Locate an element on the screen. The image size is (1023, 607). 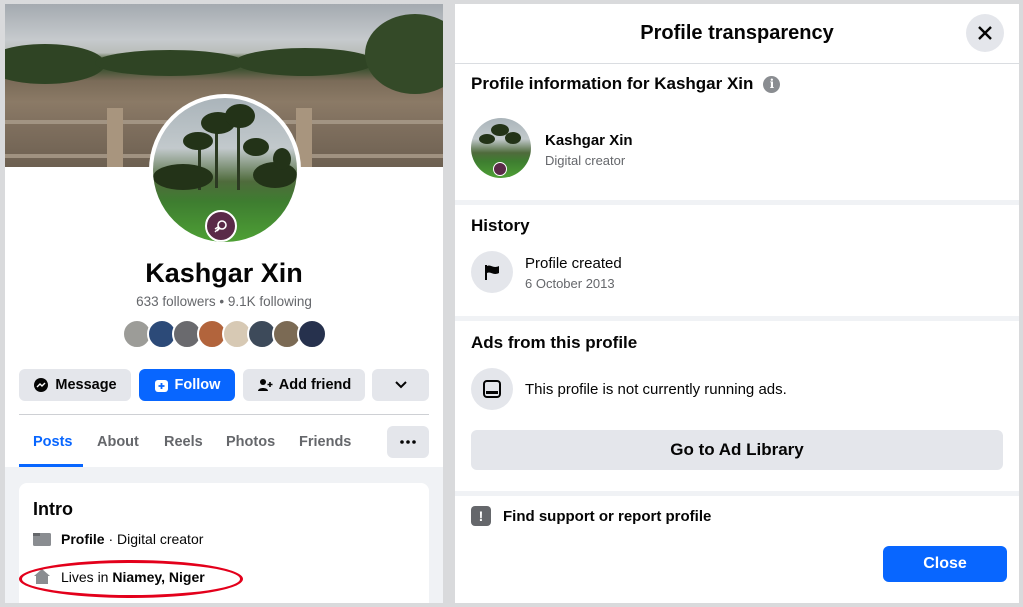
profile-label: Profile is located at coordinates (83, 539).